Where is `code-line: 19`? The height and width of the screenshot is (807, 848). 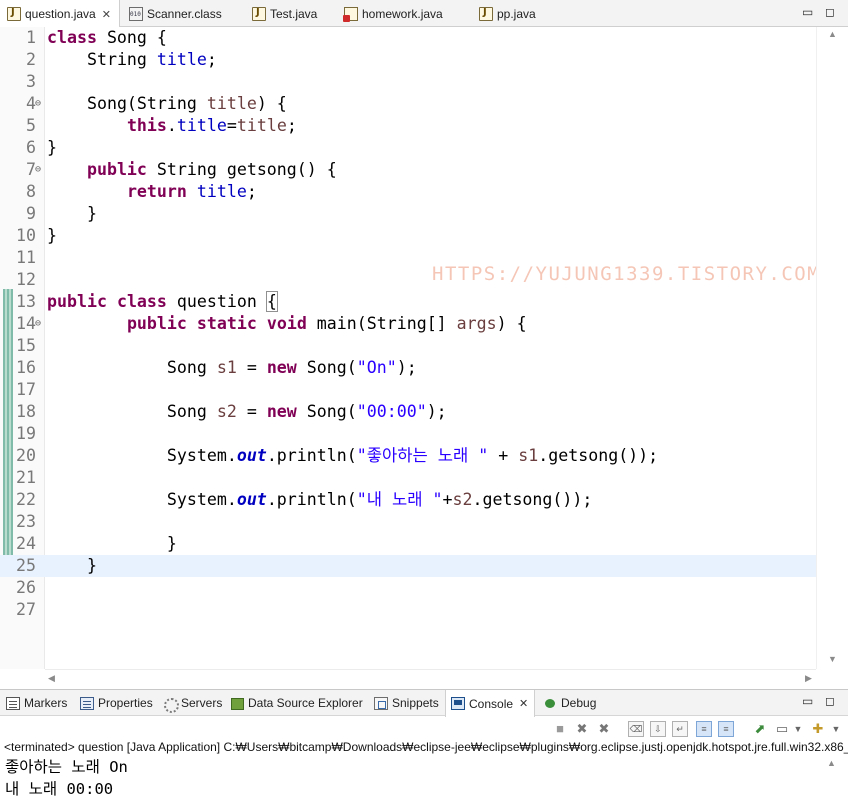
code-line: 19 is located at coordinates (410, 434).